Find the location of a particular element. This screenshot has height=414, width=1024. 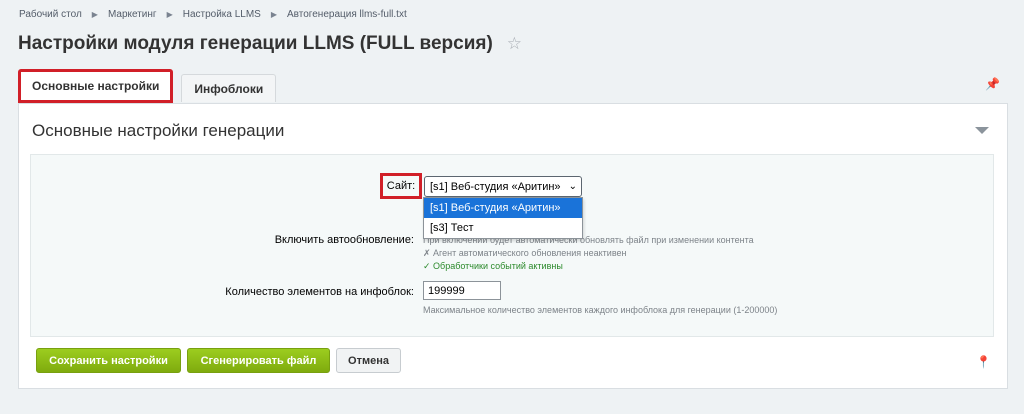

generate-button: Сгенерировать файл is located at coordinates (258, 360).